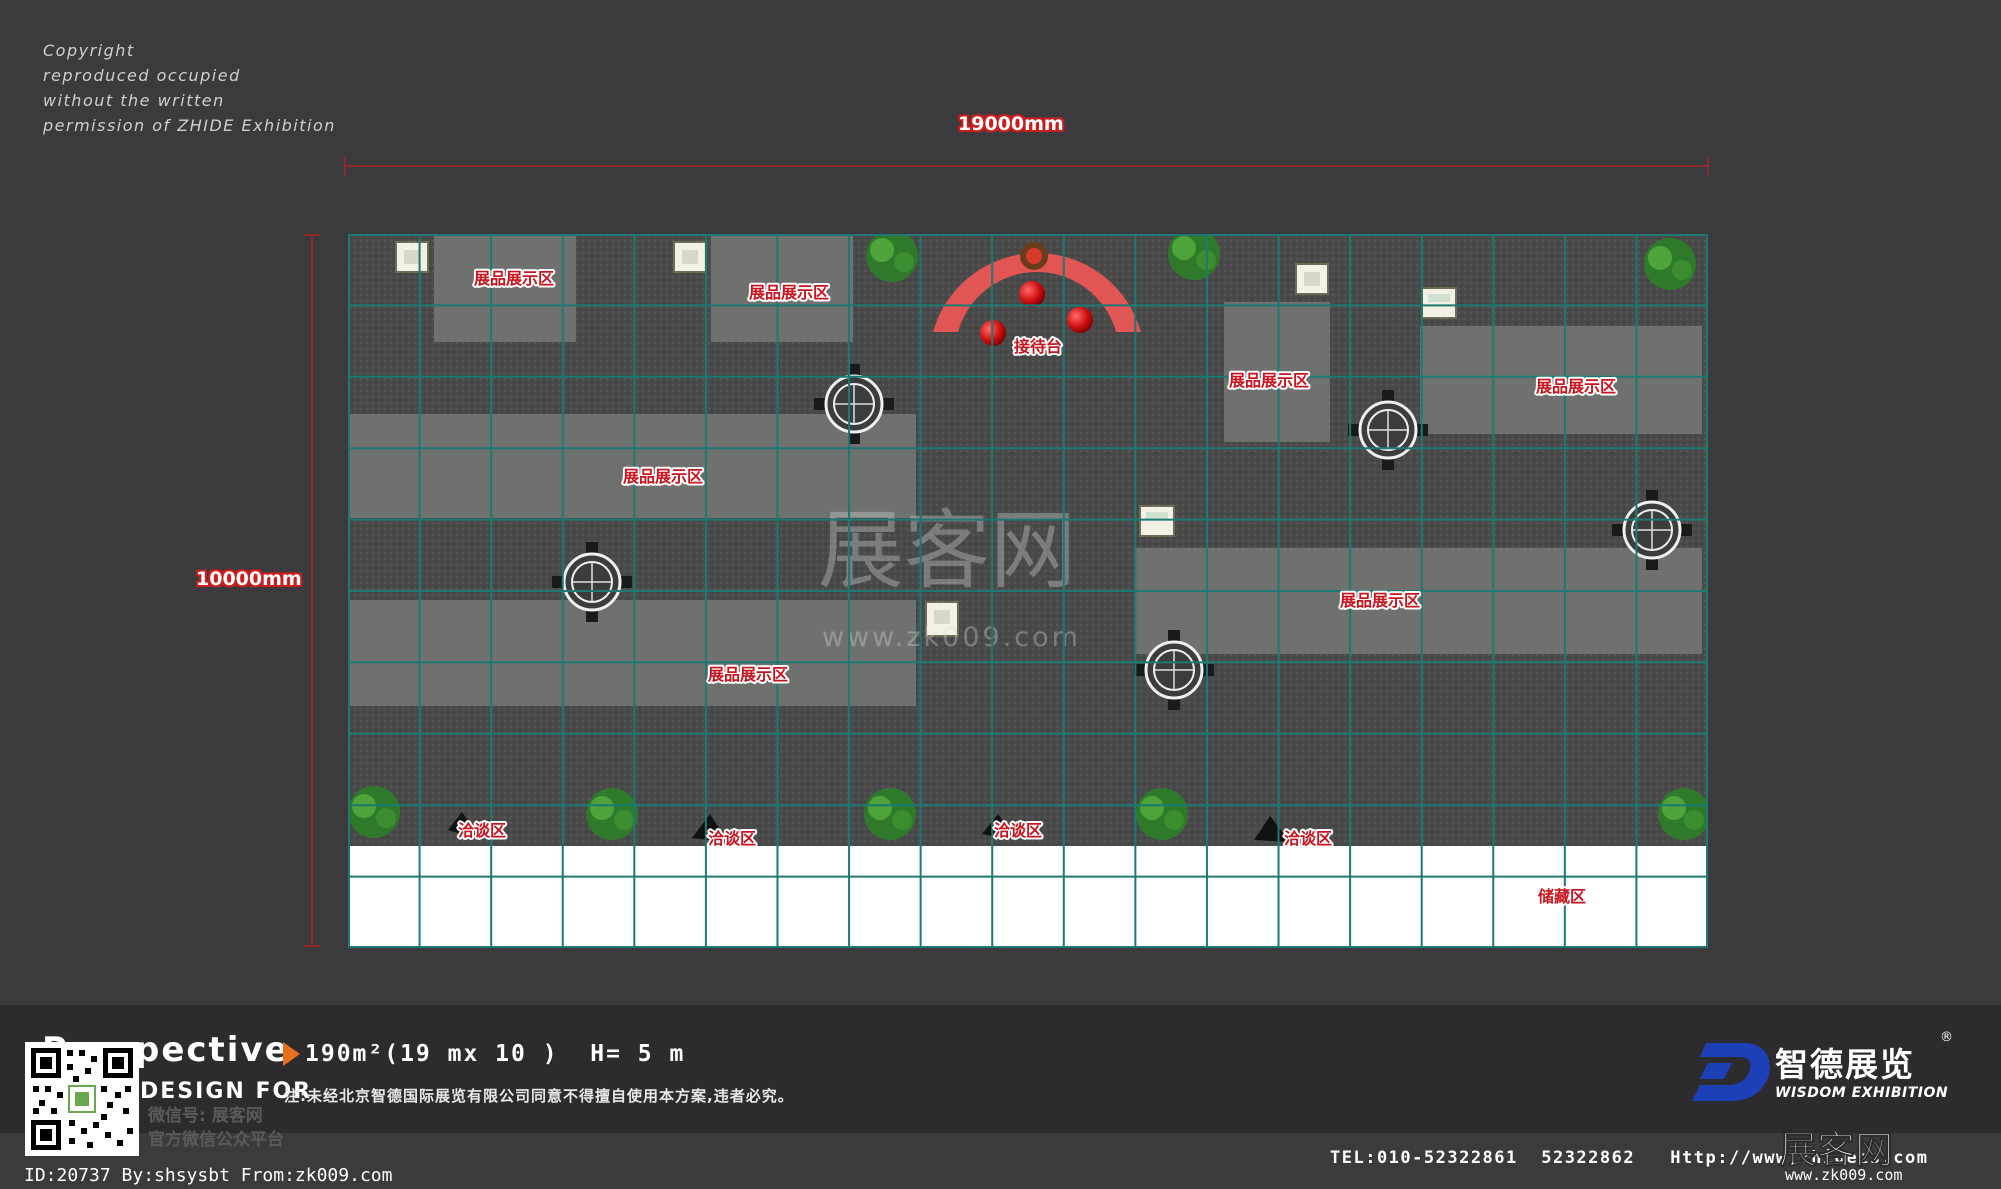 The width and height of the screenshot is (2001, 1189). Describe the element at coordinates (1946, 1037) in the screenshot. I see `registered-mark: ®` at that location.